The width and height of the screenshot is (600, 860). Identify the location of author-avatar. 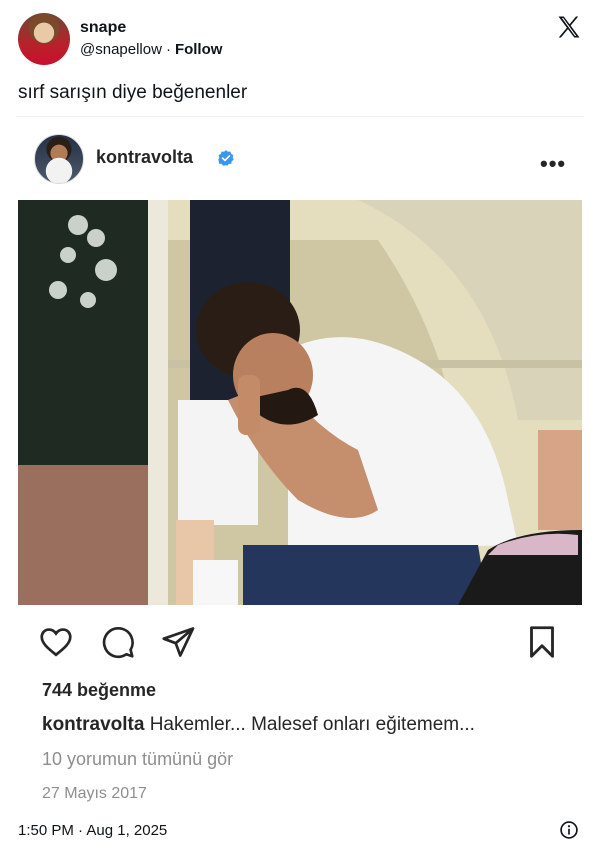
(44, 39).